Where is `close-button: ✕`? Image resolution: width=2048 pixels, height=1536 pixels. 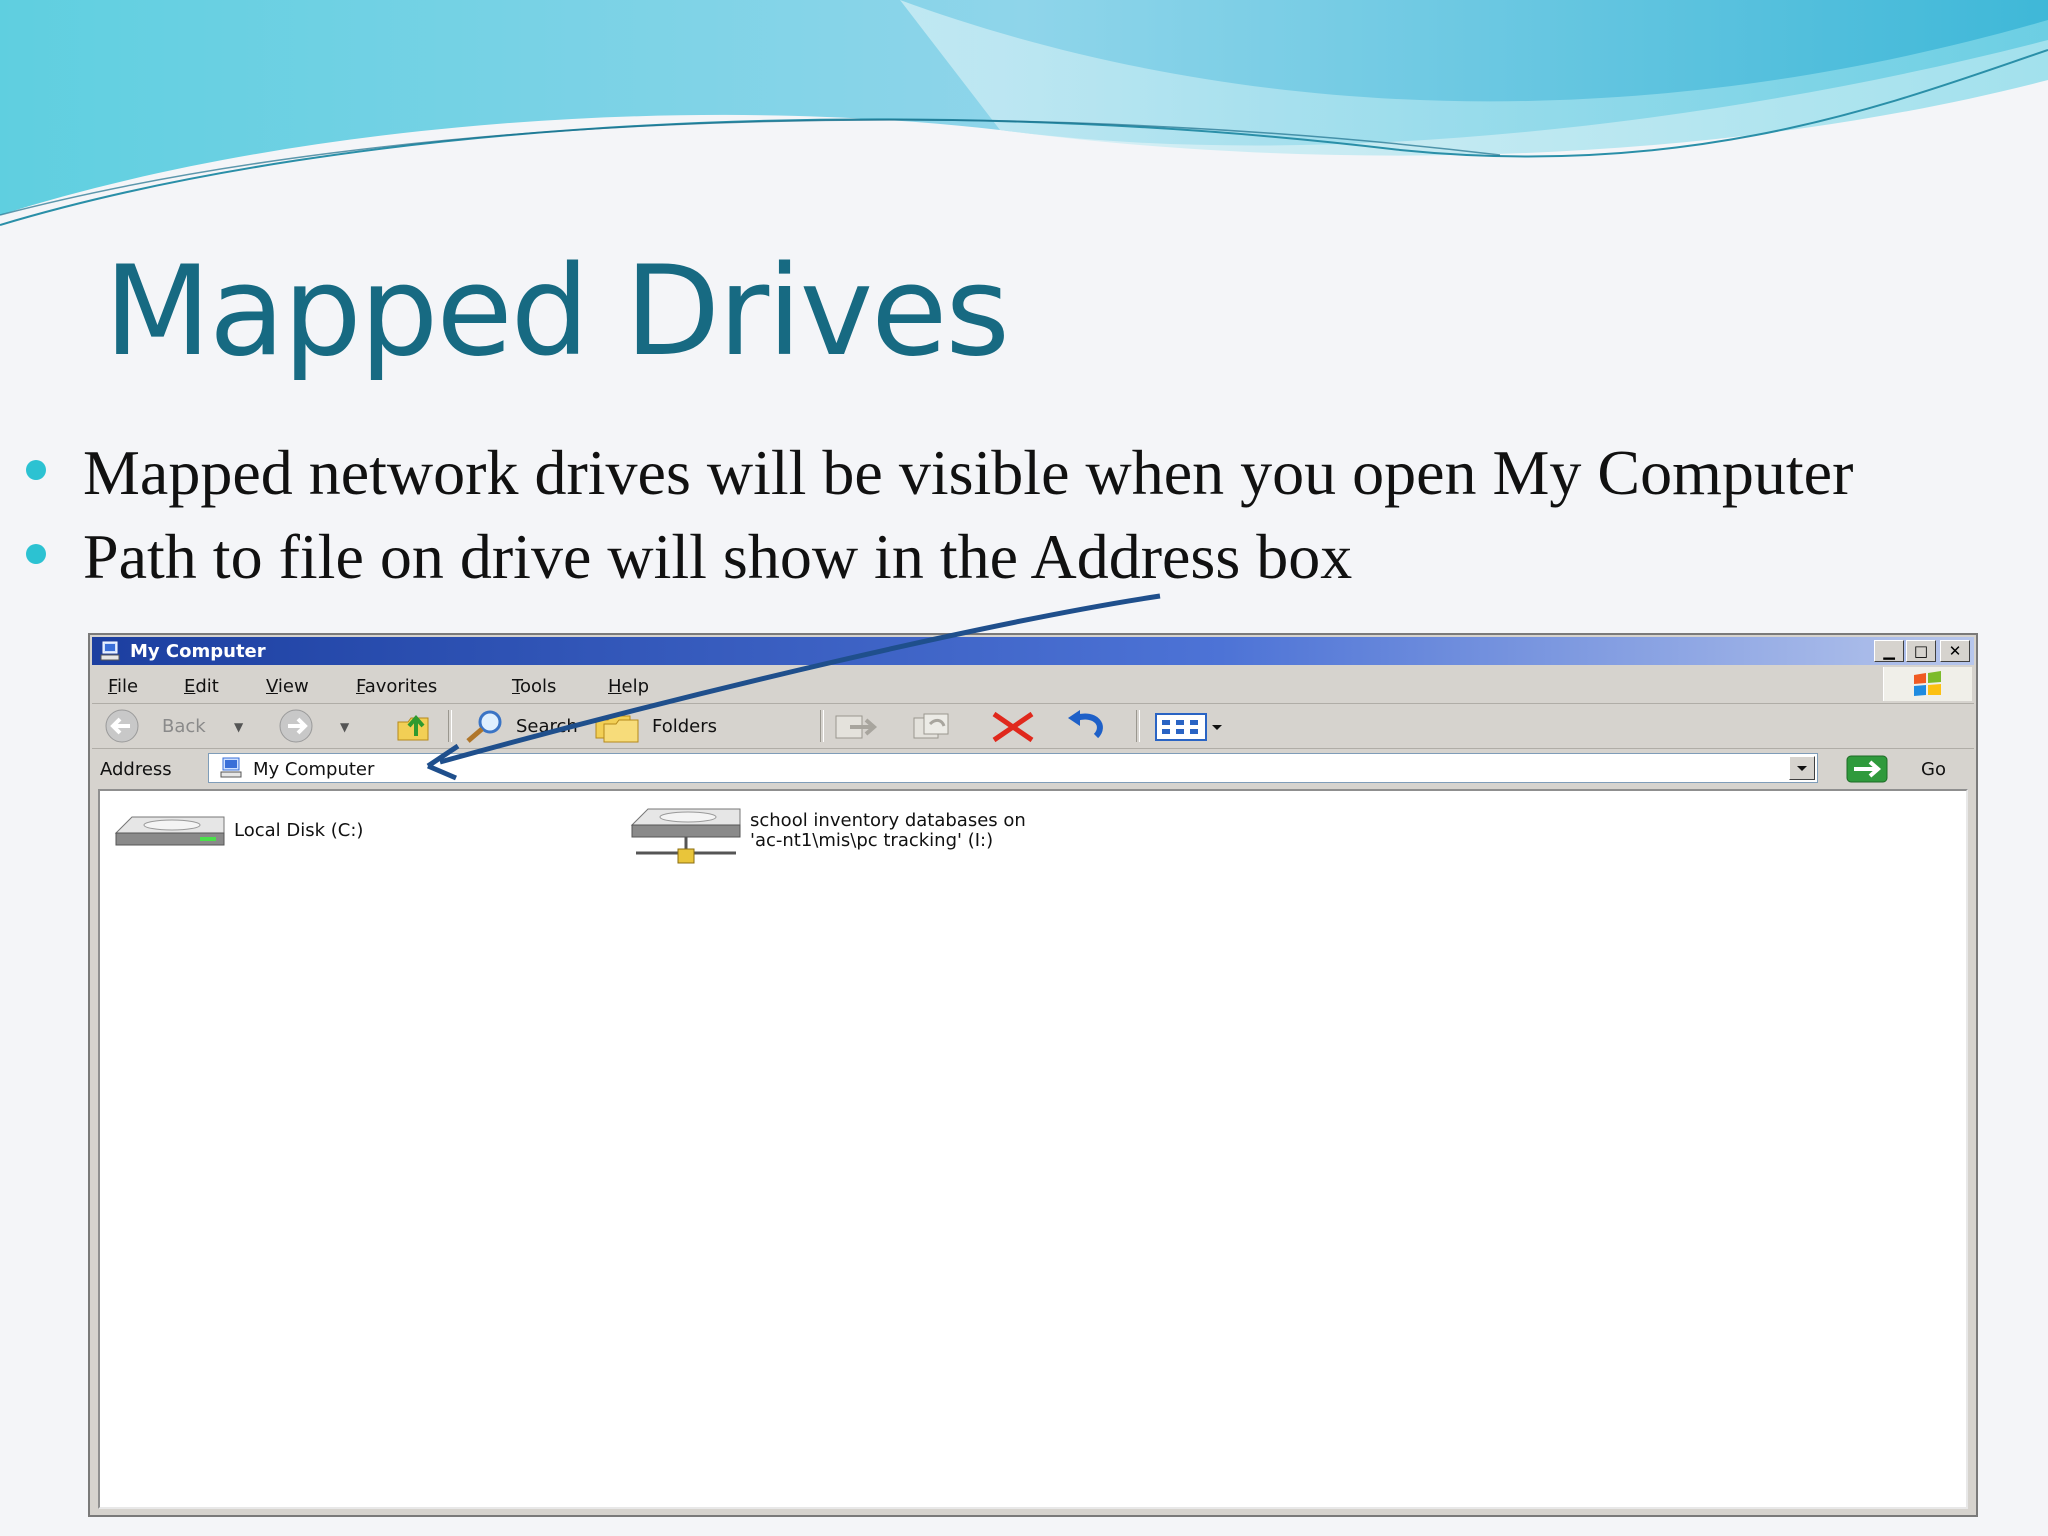
close-button: ✕ is located at coordinates (1955, 651).